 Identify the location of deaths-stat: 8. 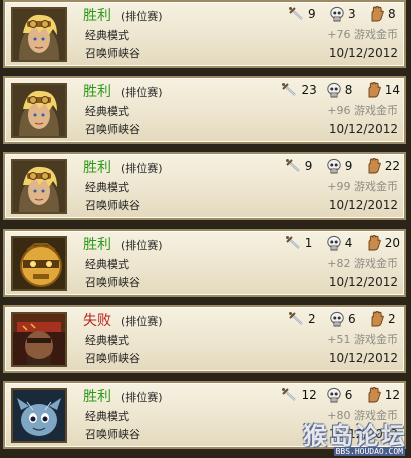
(344, 90).